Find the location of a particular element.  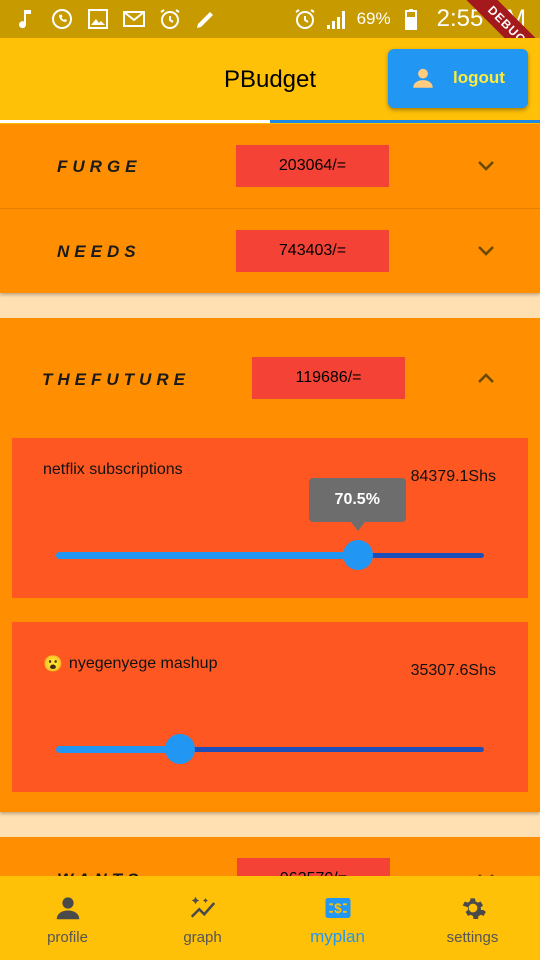

item-value: 35307.6Shs is located at coordinates (453, 670).